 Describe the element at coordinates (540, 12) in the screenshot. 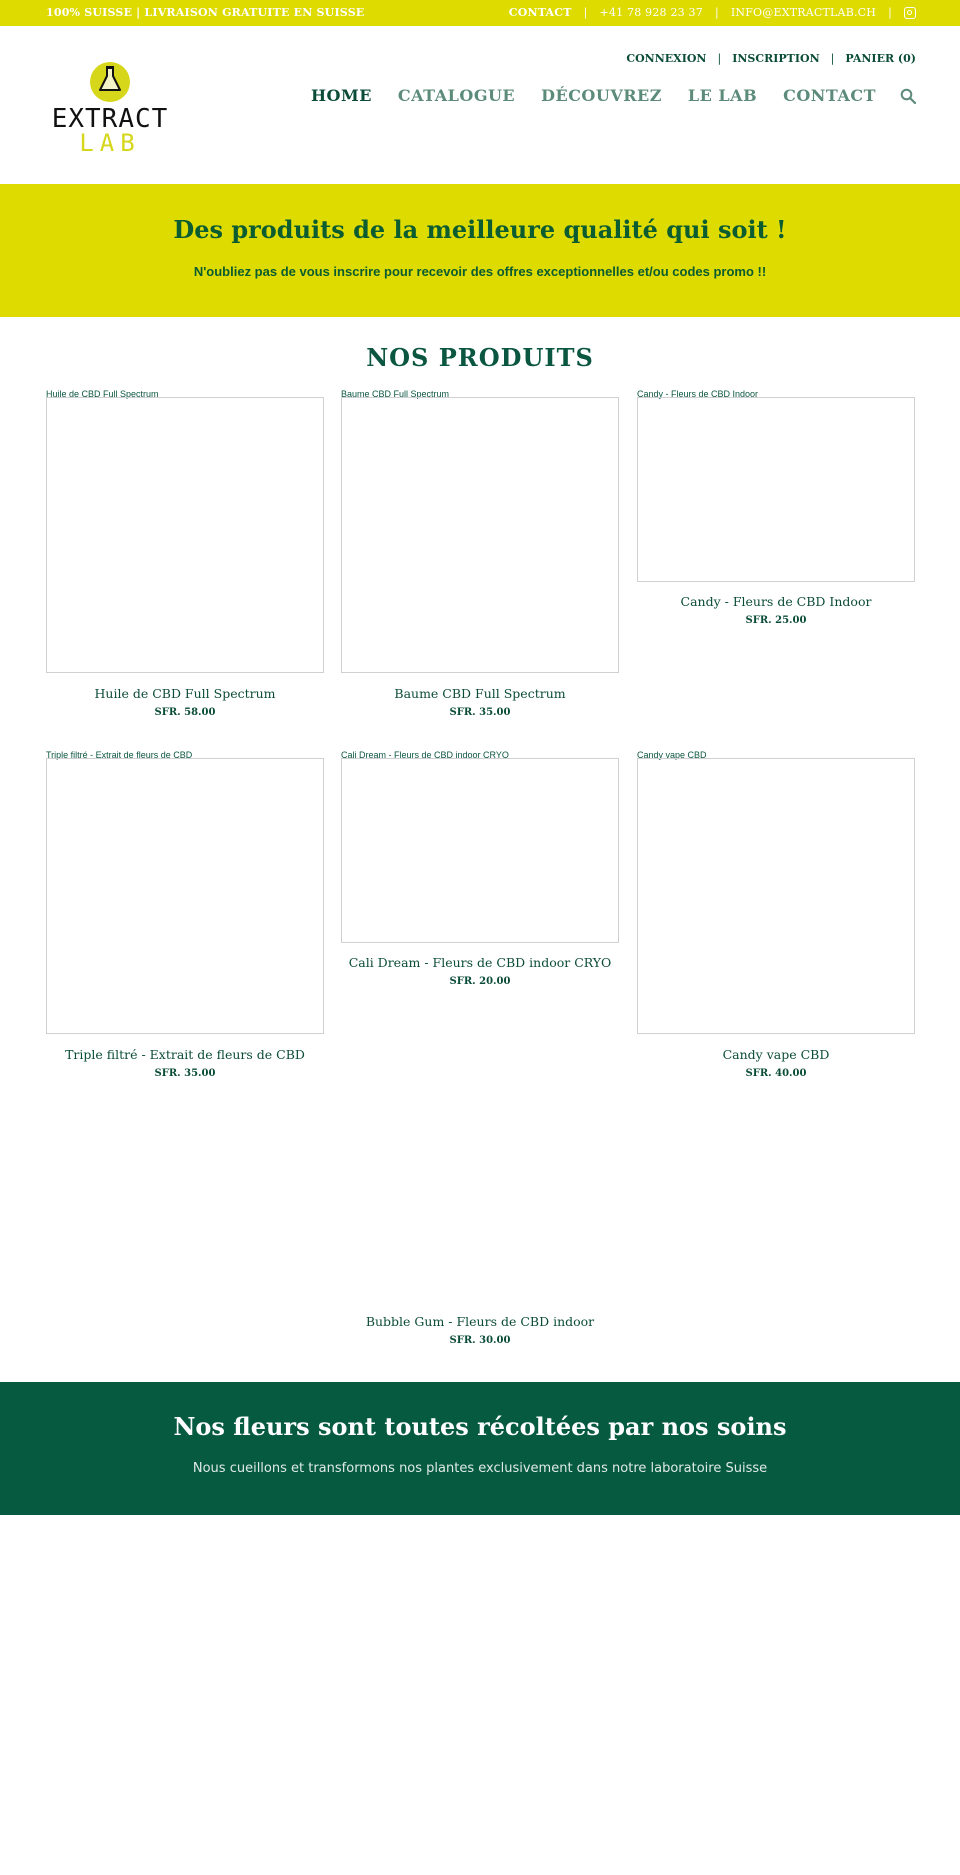

I see `top-contact-link: CONTACT` at that location.